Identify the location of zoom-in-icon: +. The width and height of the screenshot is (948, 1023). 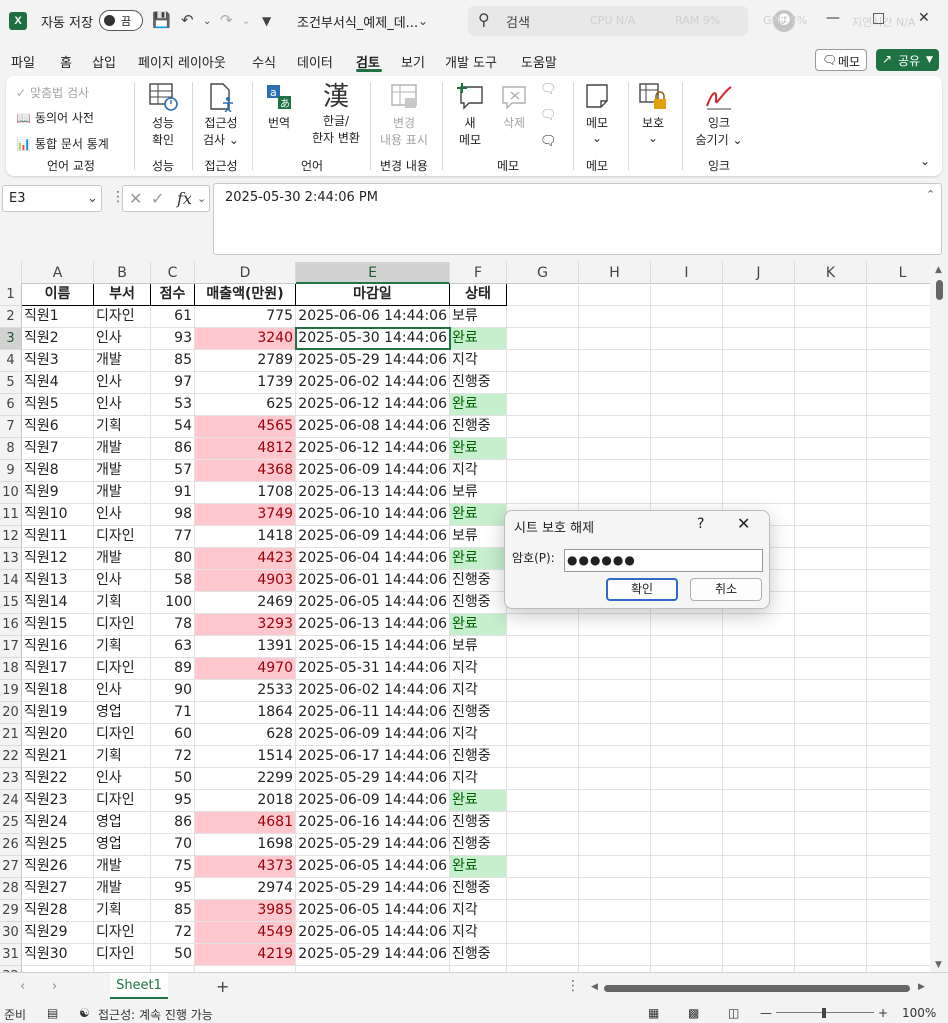
(883, 1013).